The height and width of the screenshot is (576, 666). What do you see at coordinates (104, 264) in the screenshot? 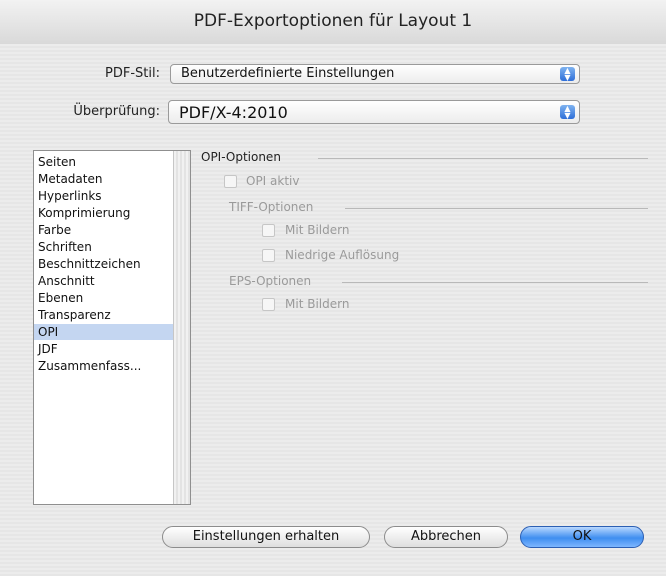
I see `list-item-beschnittzeichen: Beschnittzeichen` at bounding box center [104, 264].